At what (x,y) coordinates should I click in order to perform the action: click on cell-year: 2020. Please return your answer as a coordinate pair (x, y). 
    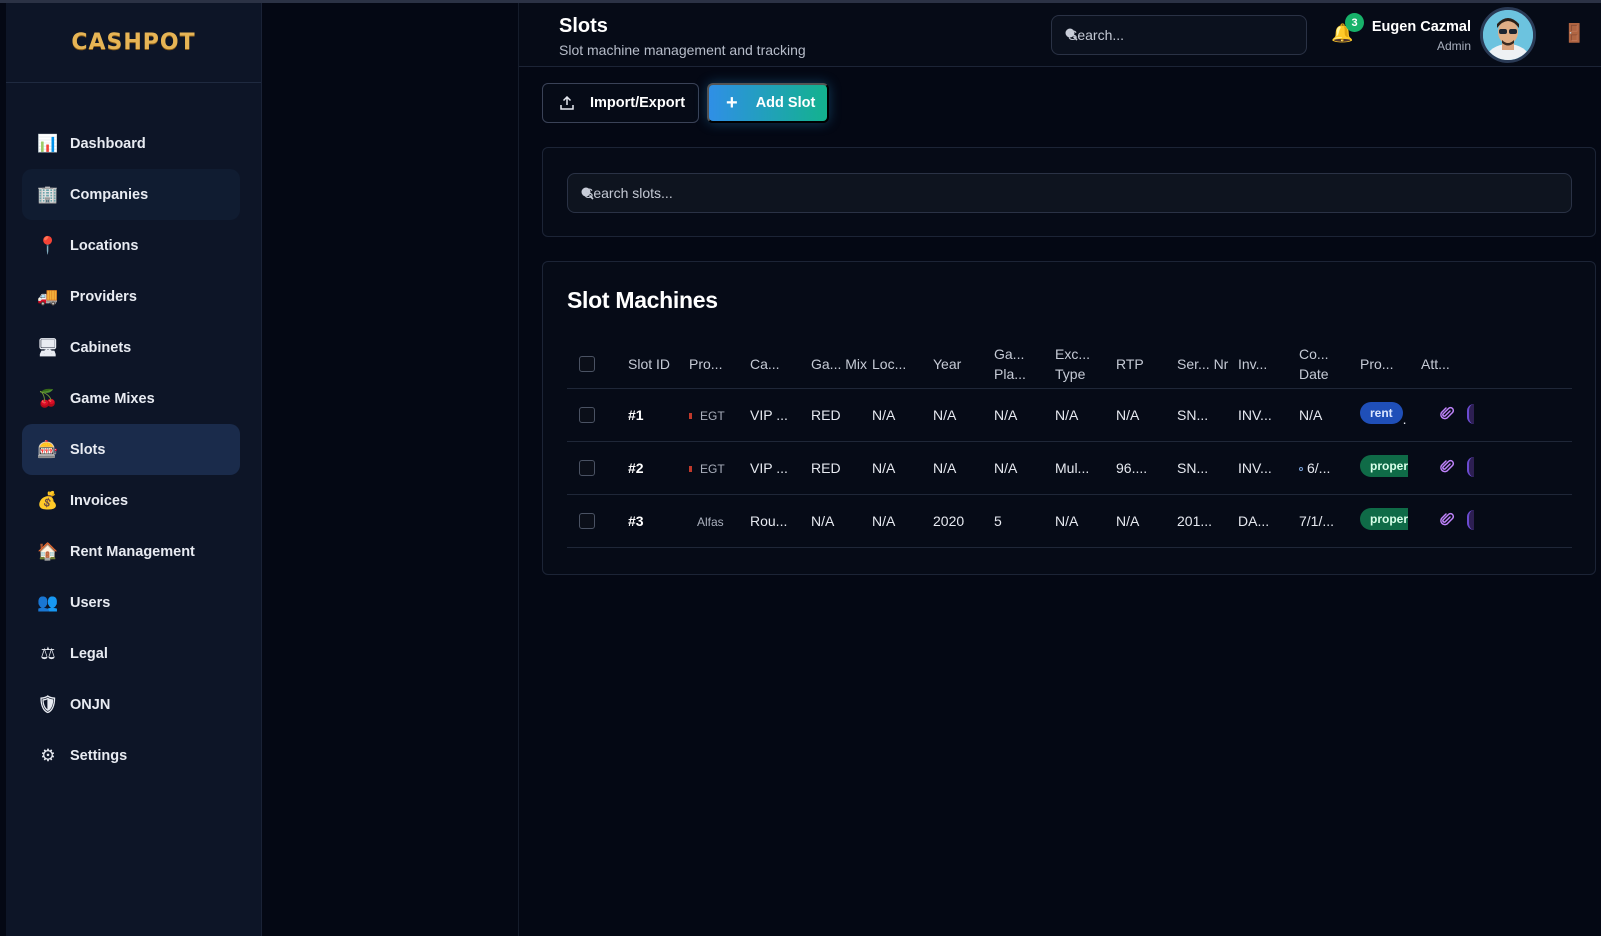
    Looking at the image, I should click on (963, 521).